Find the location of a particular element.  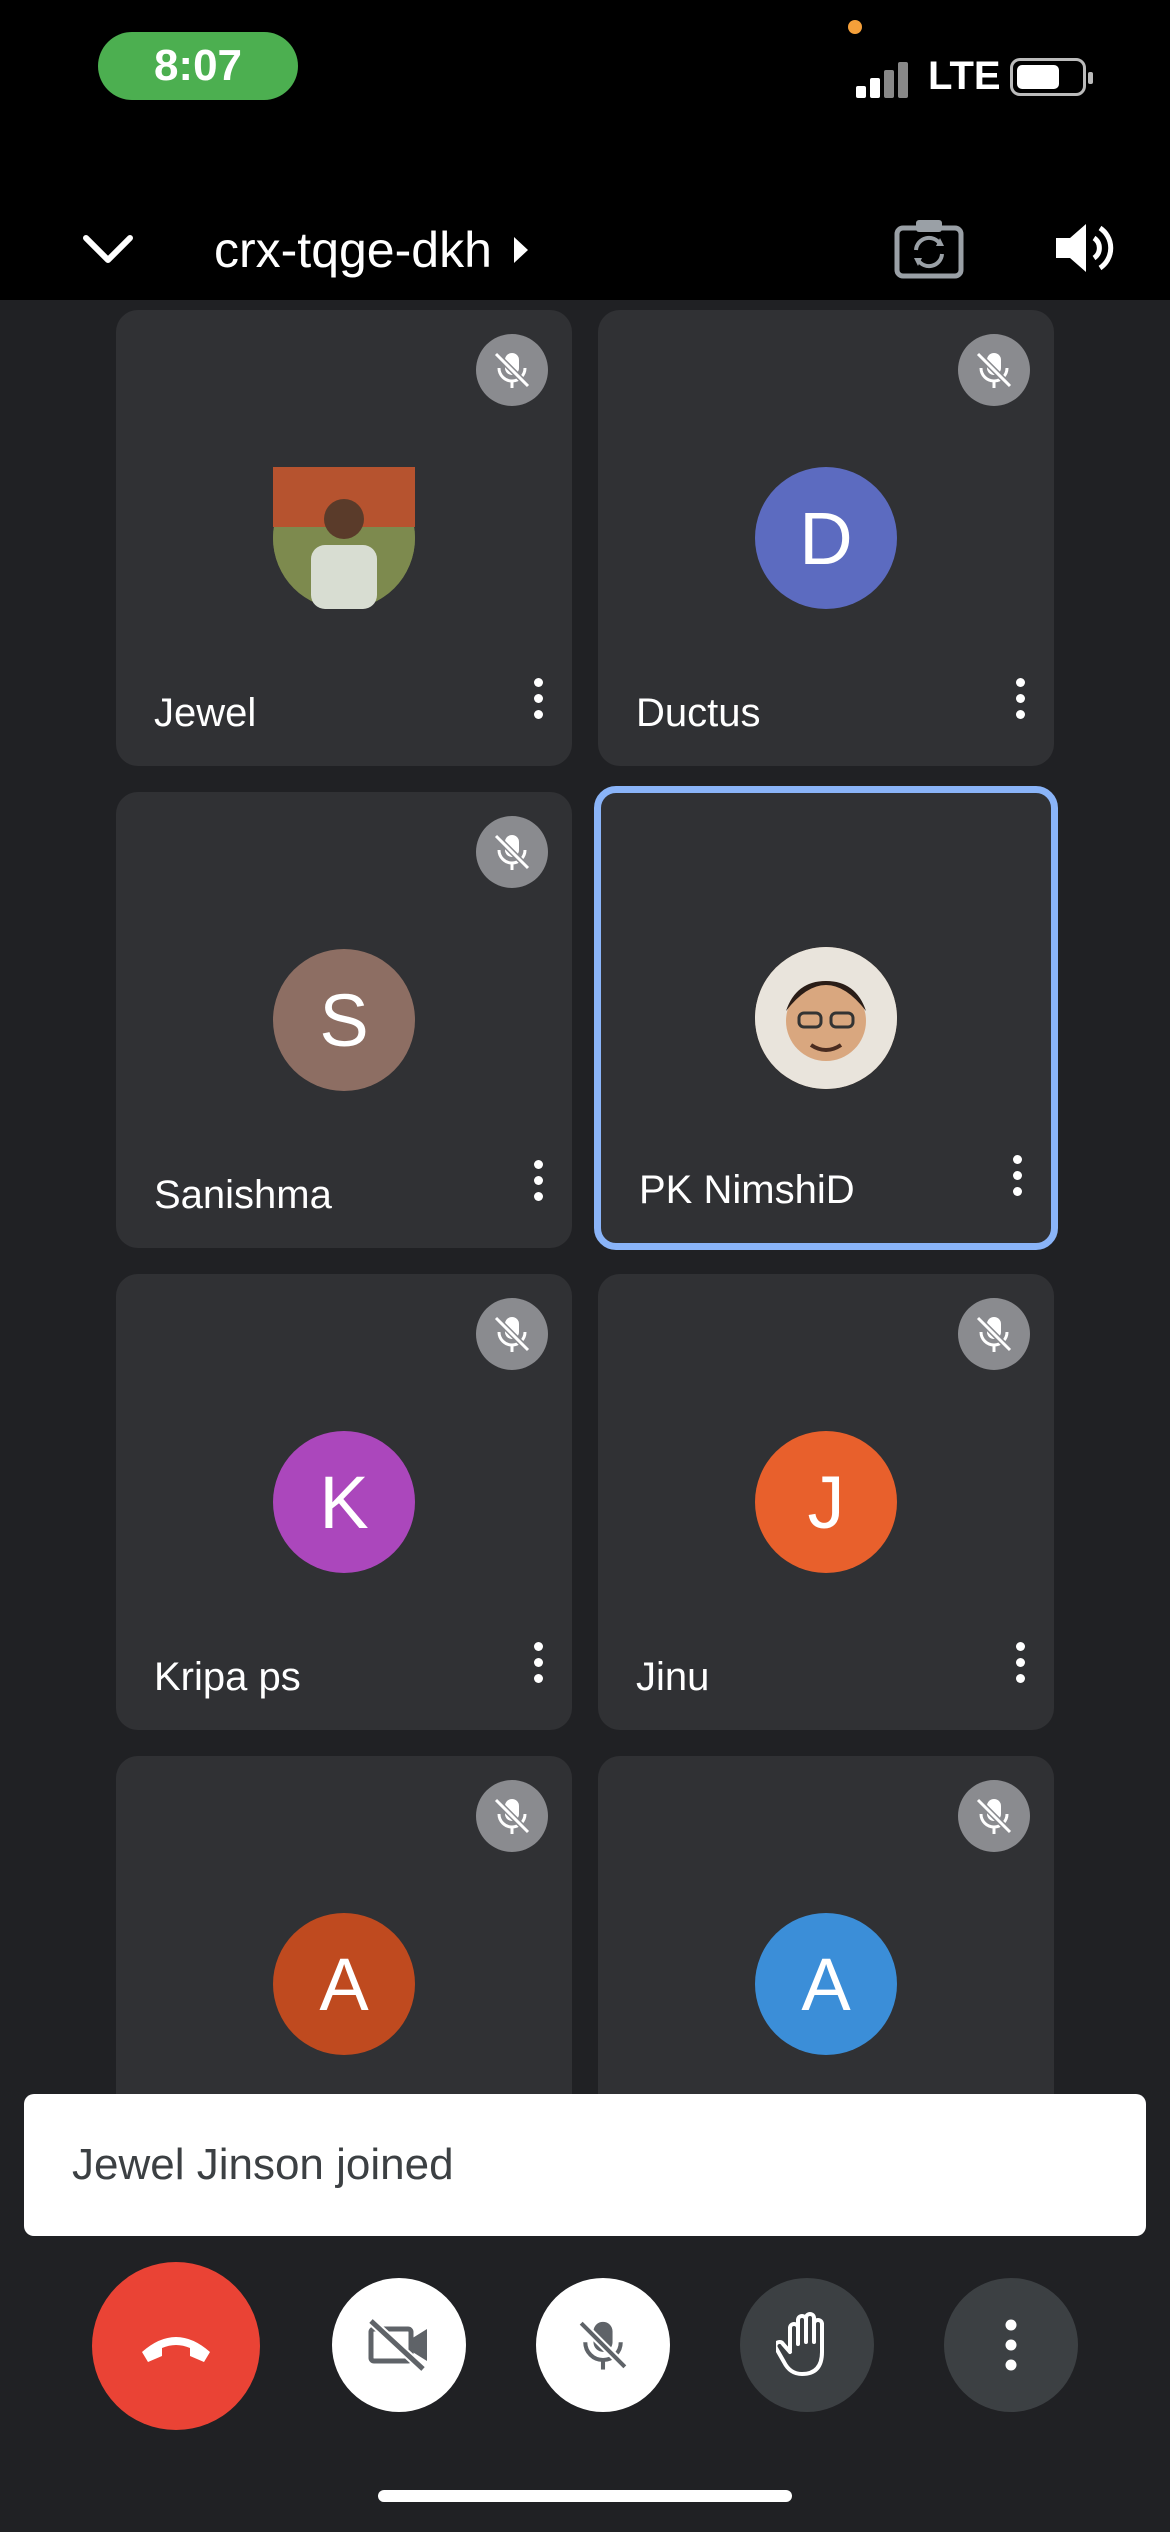

video-off-icon is located at coordinates (397, 2345).